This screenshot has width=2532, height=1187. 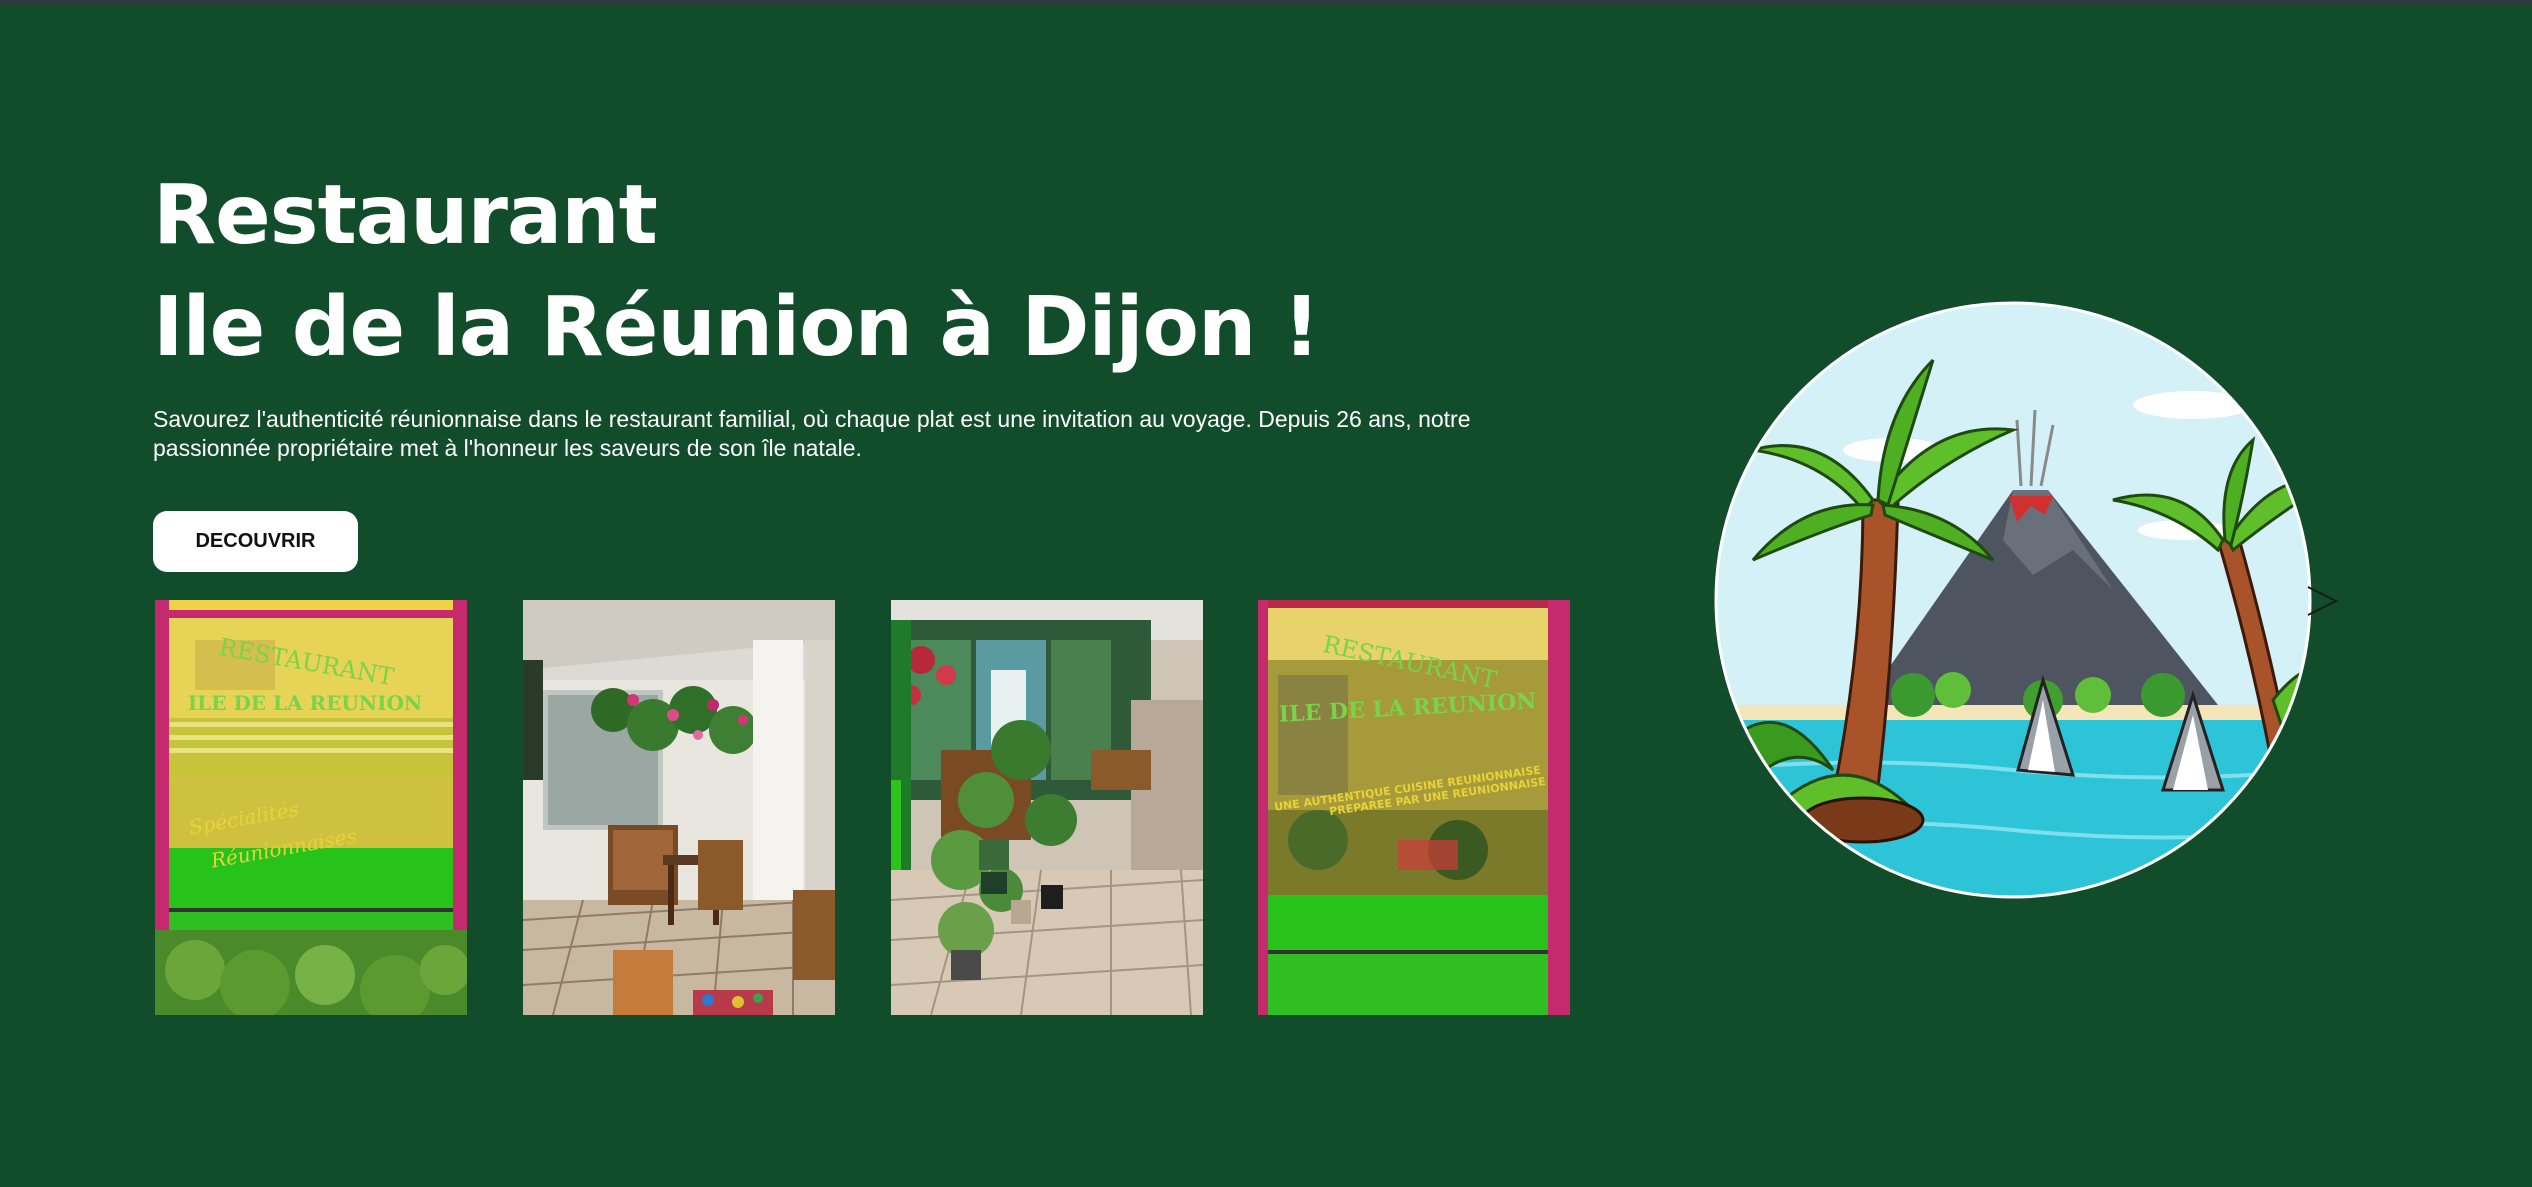 What do you see at coordinates (2323, 601) in the screenshot?
I see `chevron-right-icon` at bounding box center [2323, 601].